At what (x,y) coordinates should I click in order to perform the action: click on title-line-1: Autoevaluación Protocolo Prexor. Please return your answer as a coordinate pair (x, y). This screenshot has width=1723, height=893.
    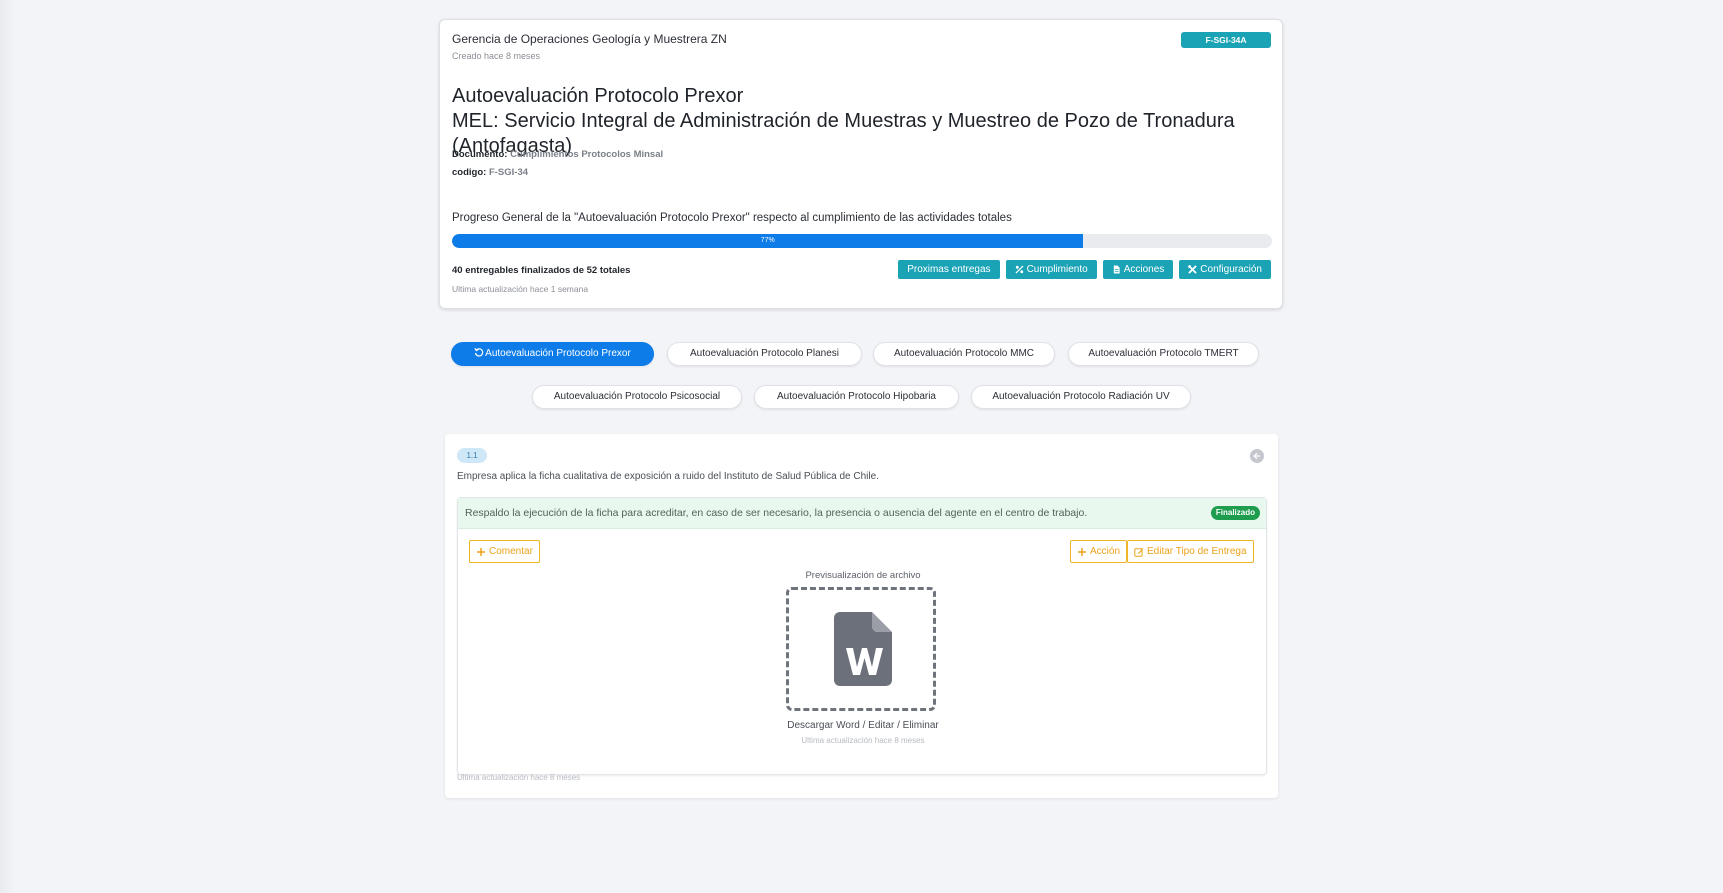
    Looking at the image, I should click on (598, 96).